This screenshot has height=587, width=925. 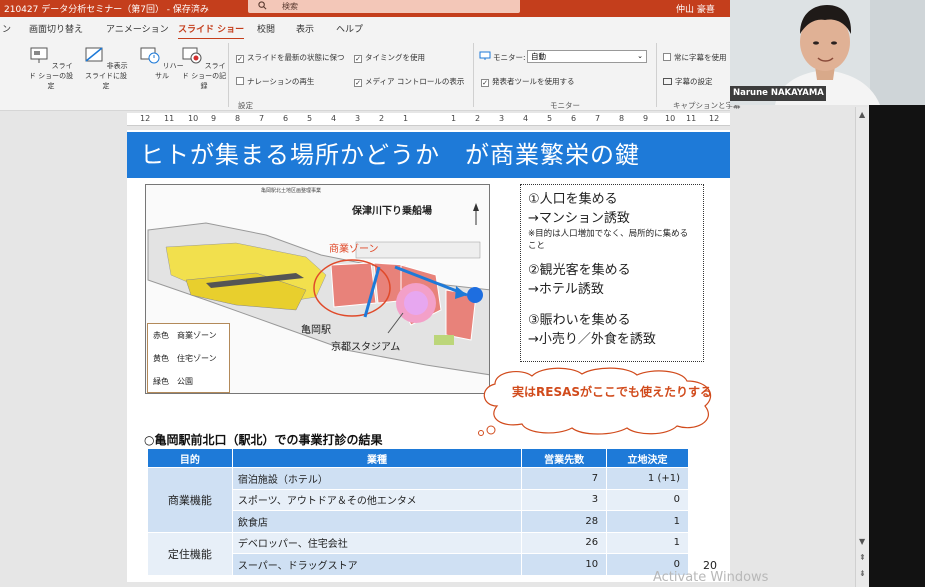 I want to click on column-header: 立地決定, so click(x=647, y=458).